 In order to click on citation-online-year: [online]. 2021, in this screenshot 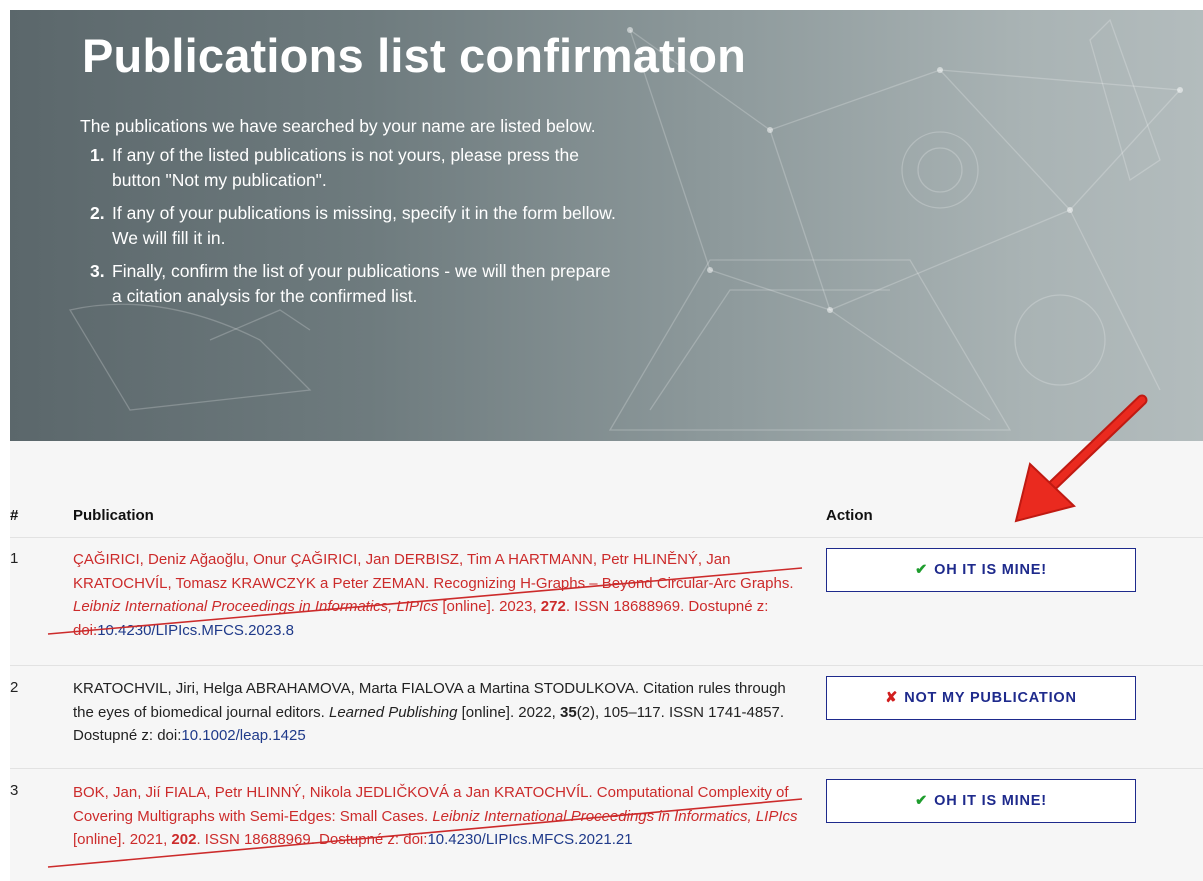, I will do `click(122, 839)`.